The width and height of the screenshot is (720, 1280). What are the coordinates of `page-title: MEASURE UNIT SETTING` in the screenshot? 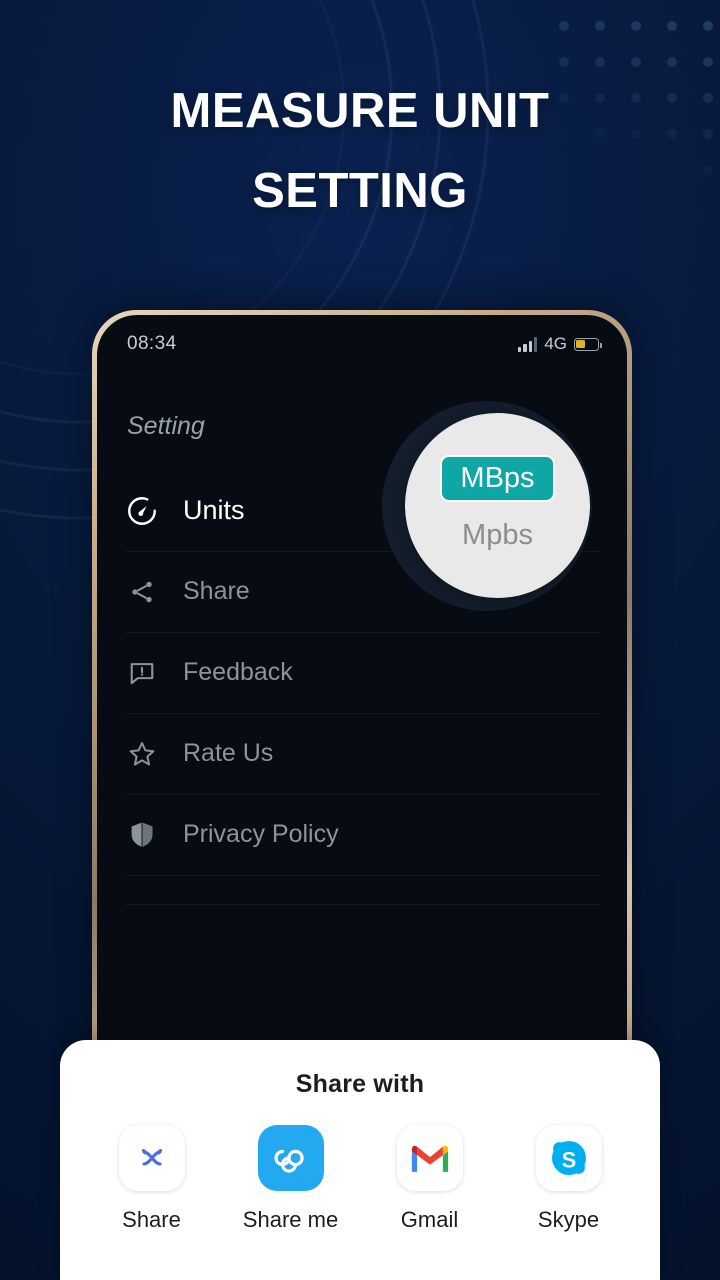 It's located at (360, 152).